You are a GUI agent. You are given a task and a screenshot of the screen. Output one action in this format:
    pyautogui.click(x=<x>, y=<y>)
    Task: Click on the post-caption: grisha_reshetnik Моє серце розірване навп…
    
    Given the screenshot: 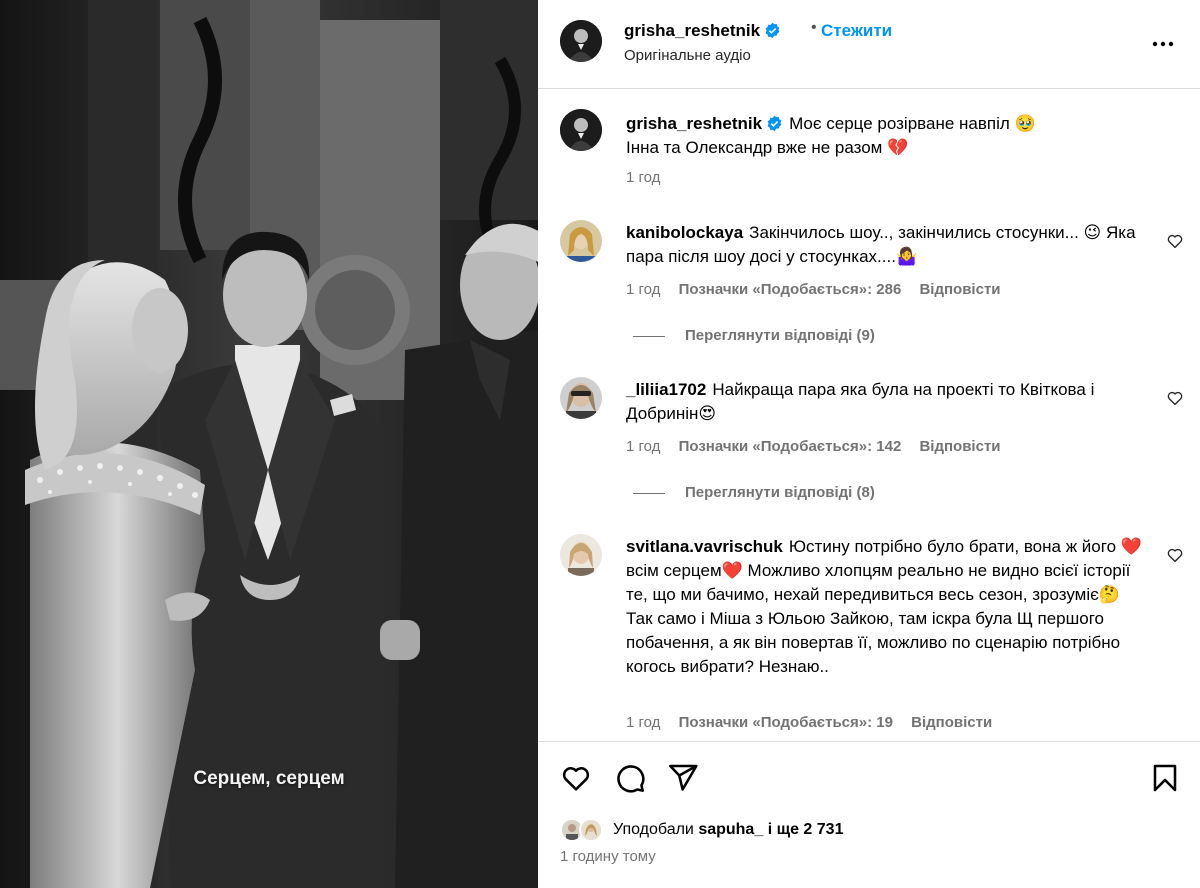 What is the action you would take?
    pyautogui.click(x=886, y=136)
    